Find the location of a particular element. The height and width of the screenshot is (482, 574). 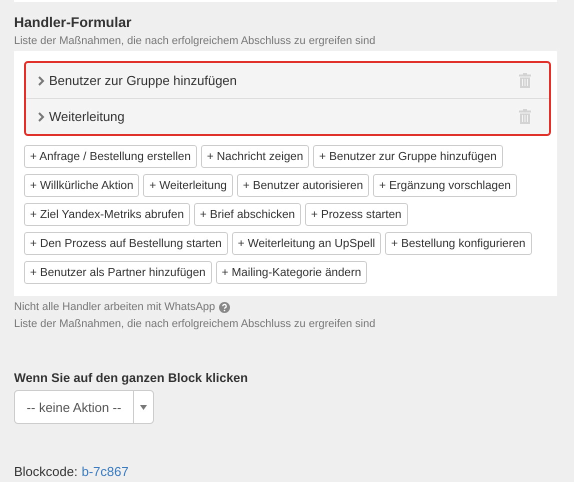

click-action-label: Wenn Sie auf den ganzen Block klicken is located at coordinates (131, 378).